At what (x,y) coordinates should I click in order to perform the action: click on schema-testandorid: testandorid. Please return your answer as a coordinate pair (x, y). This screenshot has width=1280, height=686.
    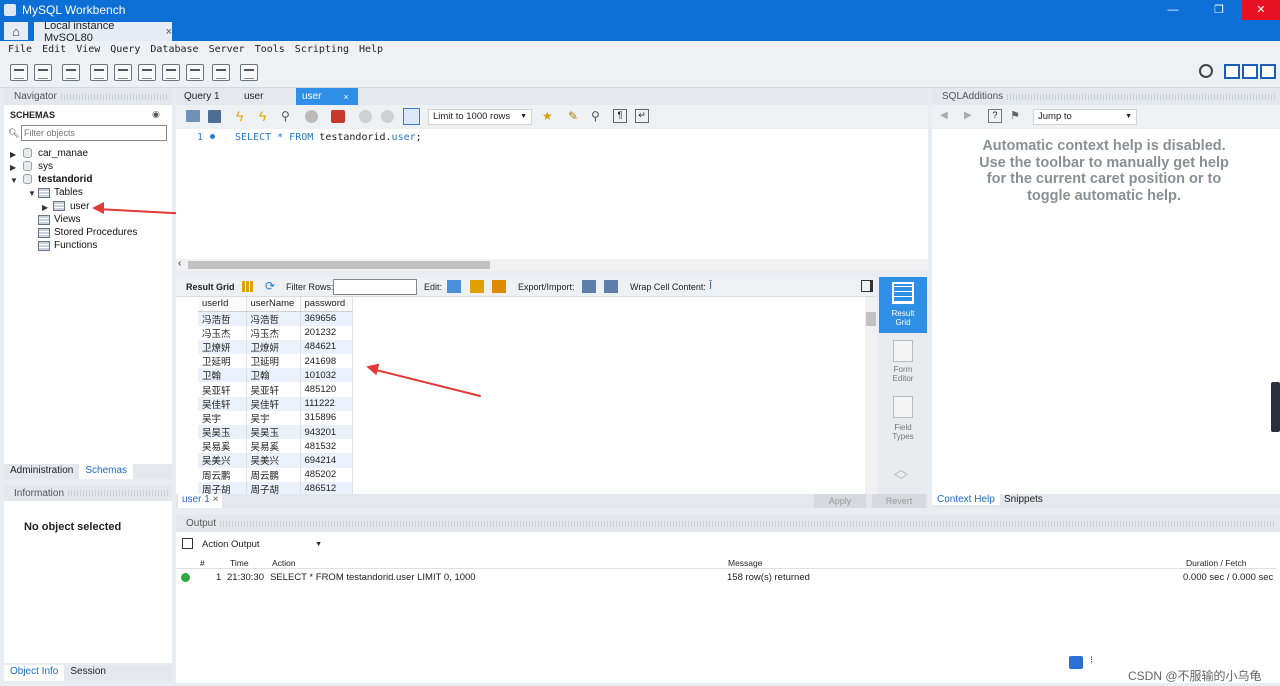
    Looking at the image, I should click on (65, 179).